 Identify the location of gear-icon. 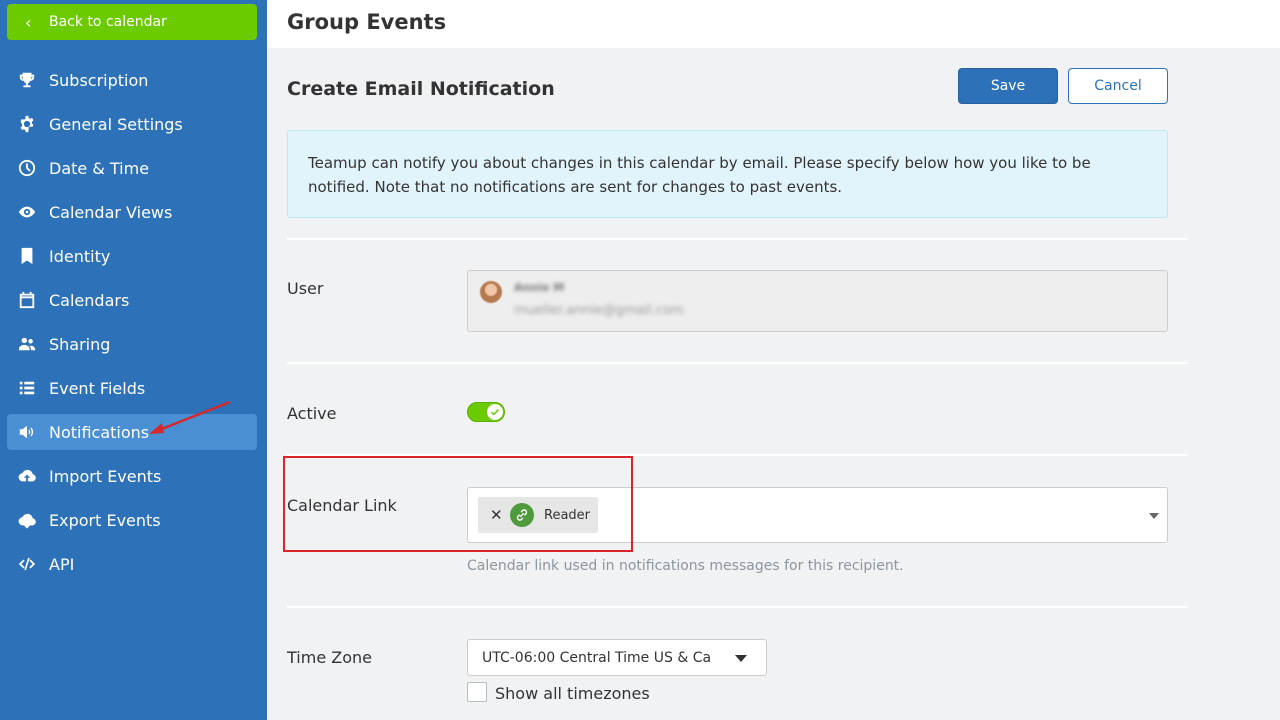
(27, 124).